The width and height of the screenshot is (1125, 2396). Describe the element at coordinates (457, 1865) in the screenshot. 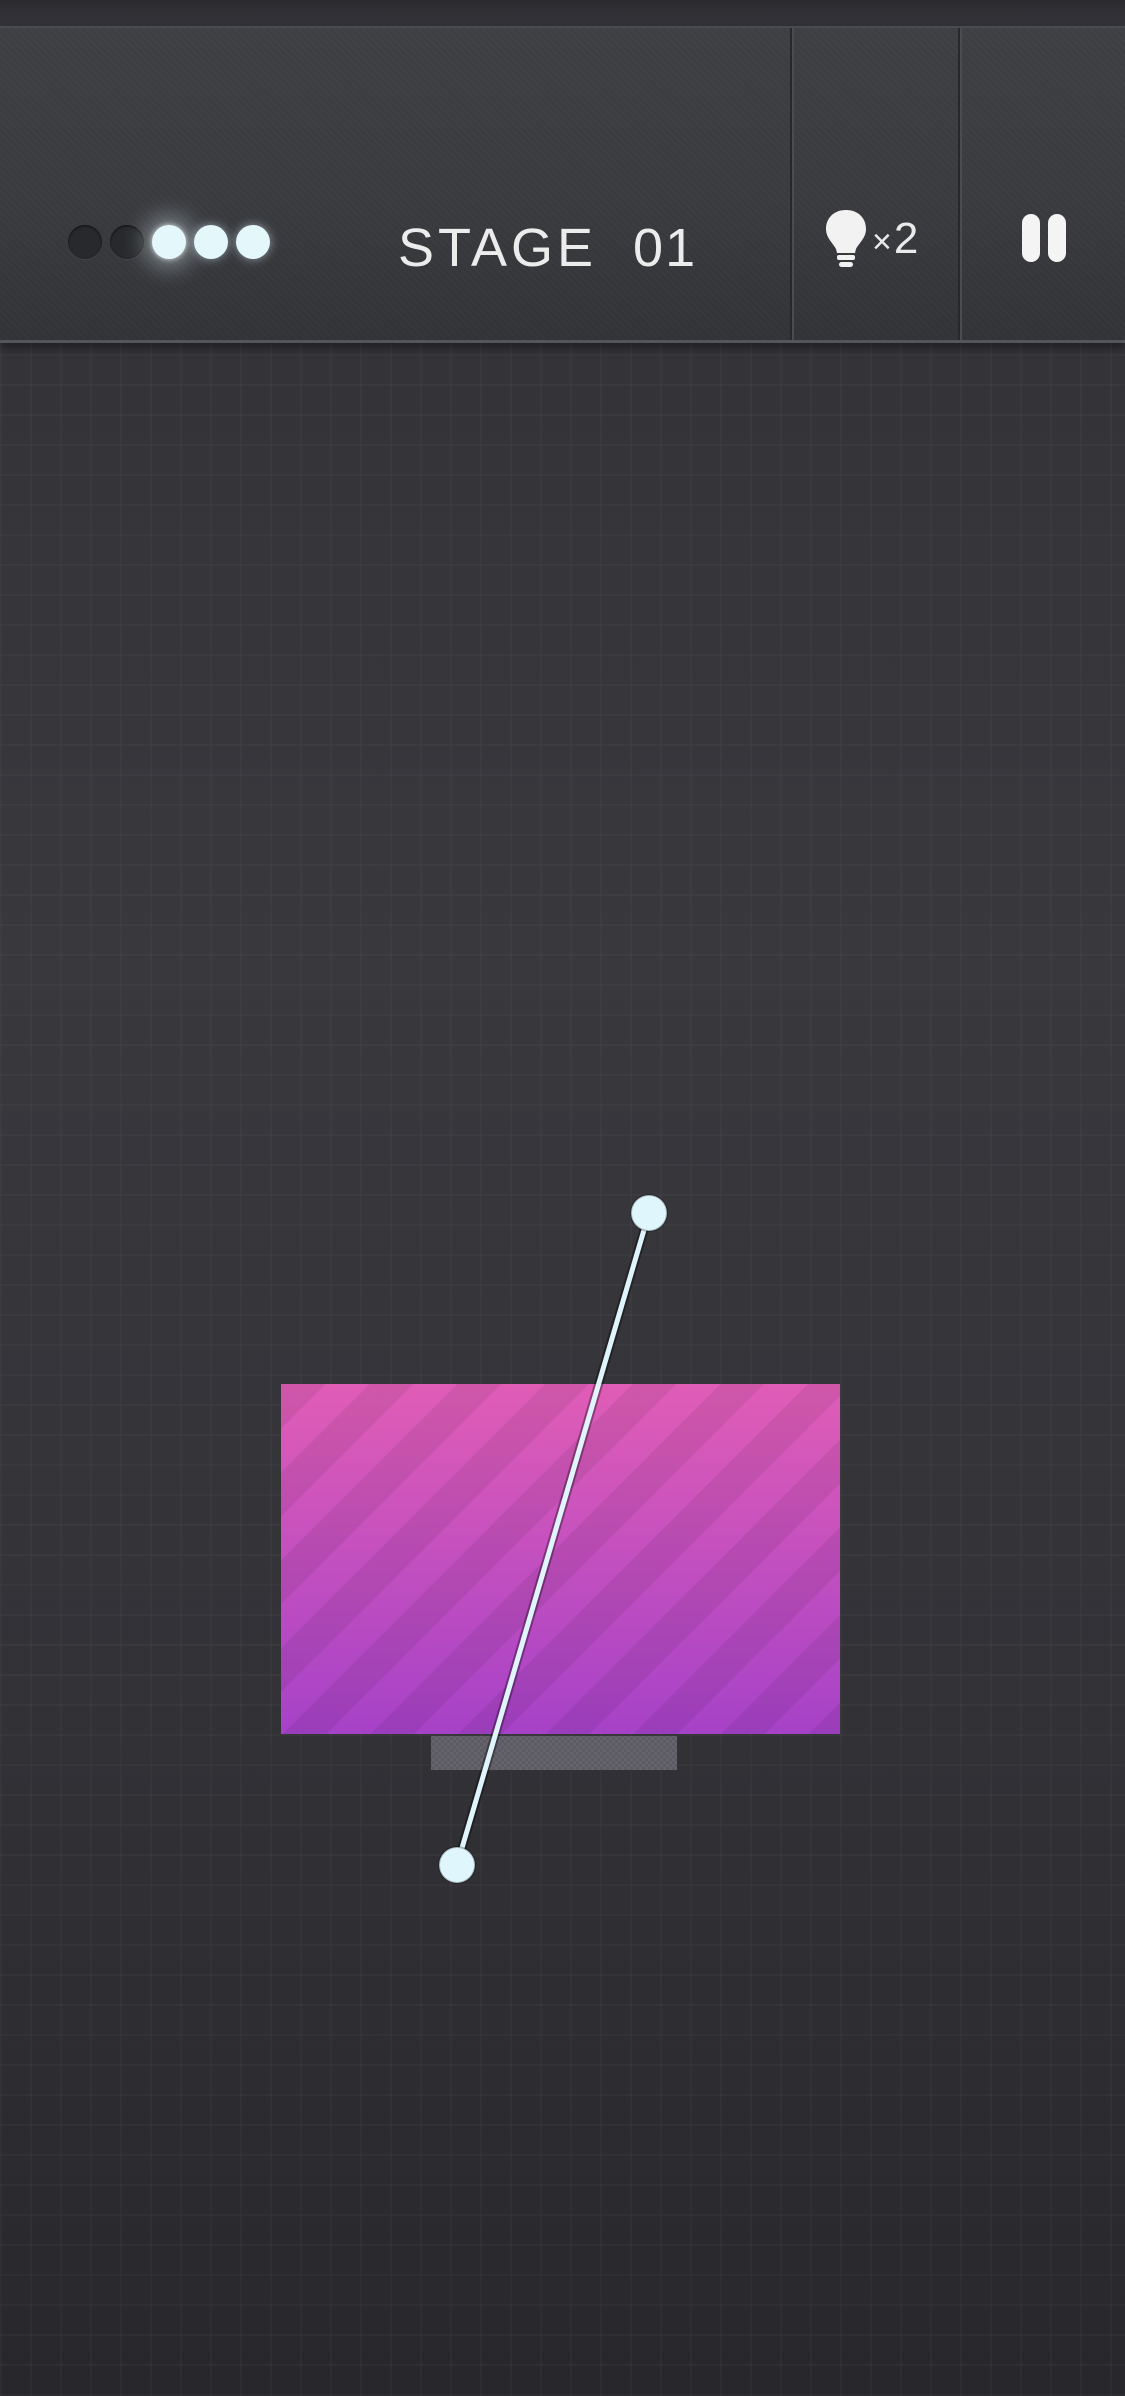

I see `cut-handle-bottom` at that location.